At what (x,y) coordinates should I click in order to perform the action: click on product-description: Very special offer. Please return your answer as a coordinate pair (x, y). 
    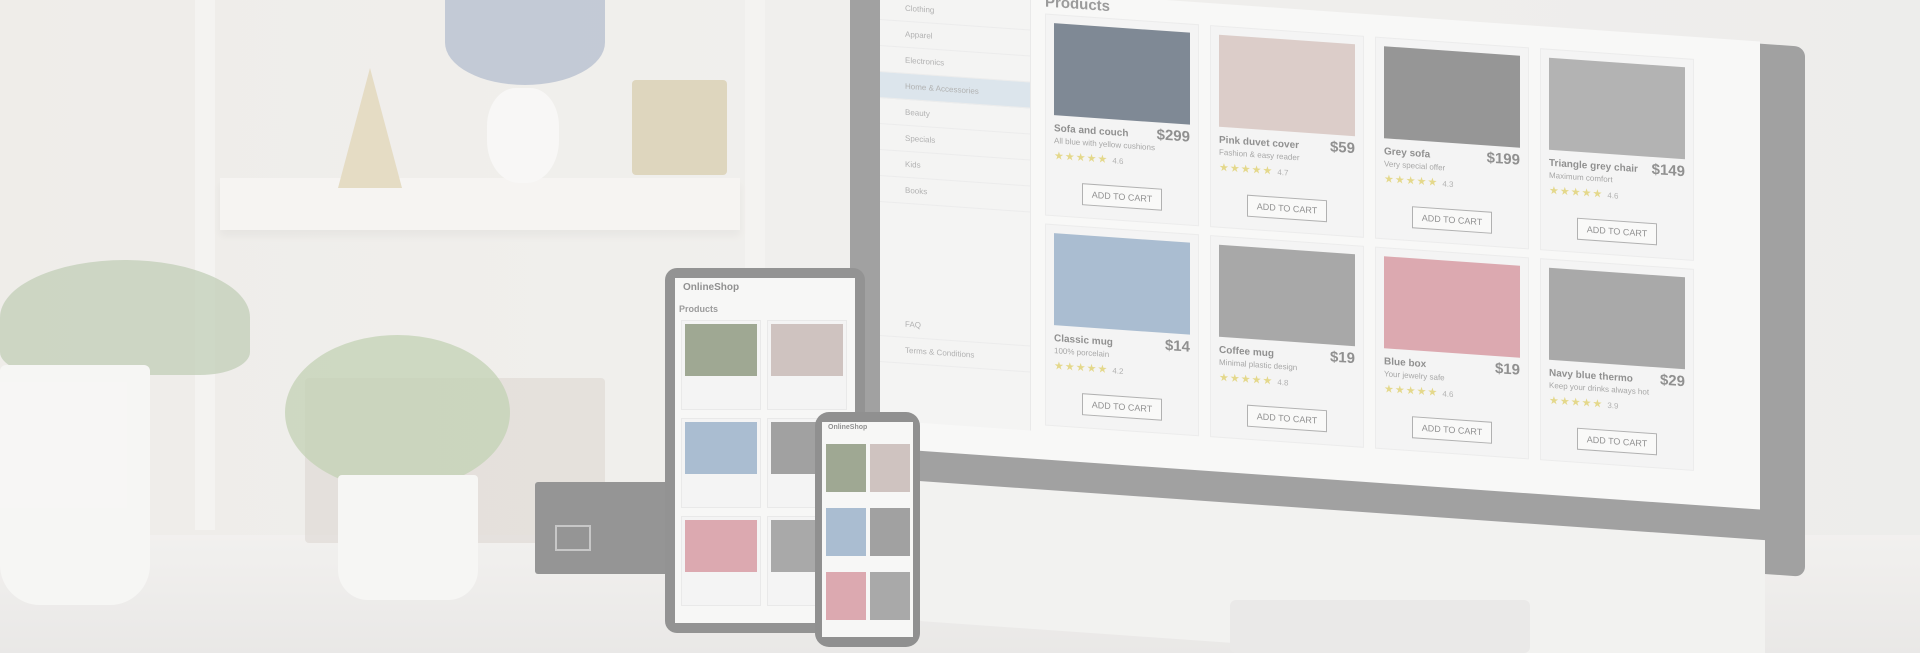
    Looking at the image, I should click on (1415, 166).